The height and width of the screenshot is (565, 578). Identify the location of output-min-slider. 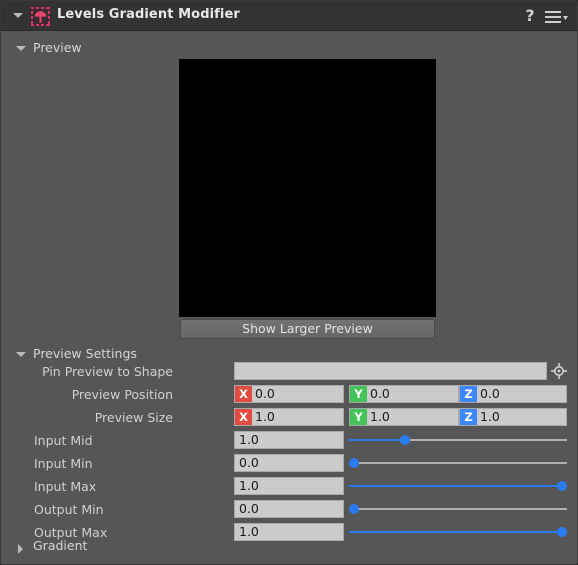
(458, 509).